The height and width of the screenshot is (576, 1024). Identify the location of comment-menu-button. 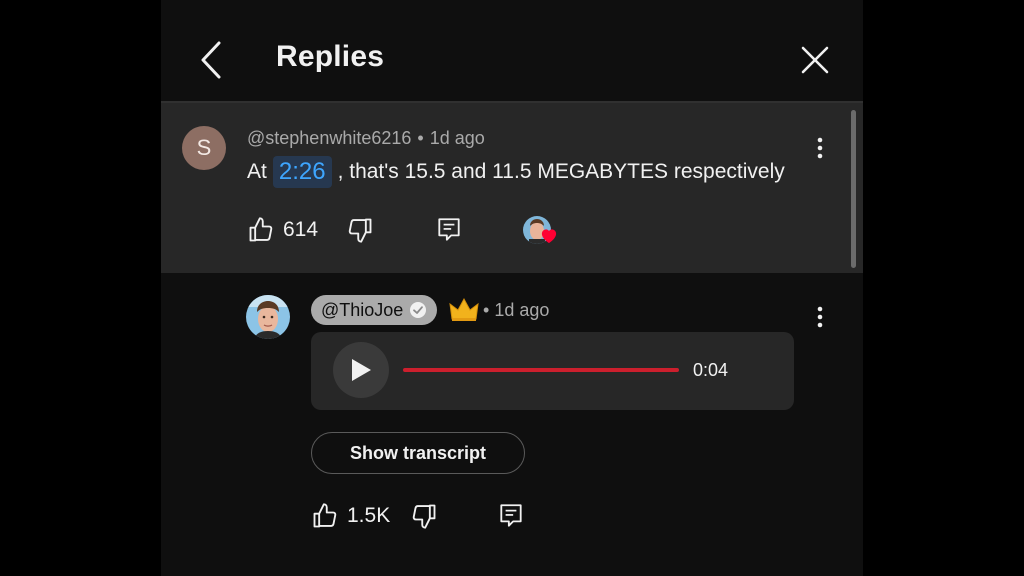
(820, 148).